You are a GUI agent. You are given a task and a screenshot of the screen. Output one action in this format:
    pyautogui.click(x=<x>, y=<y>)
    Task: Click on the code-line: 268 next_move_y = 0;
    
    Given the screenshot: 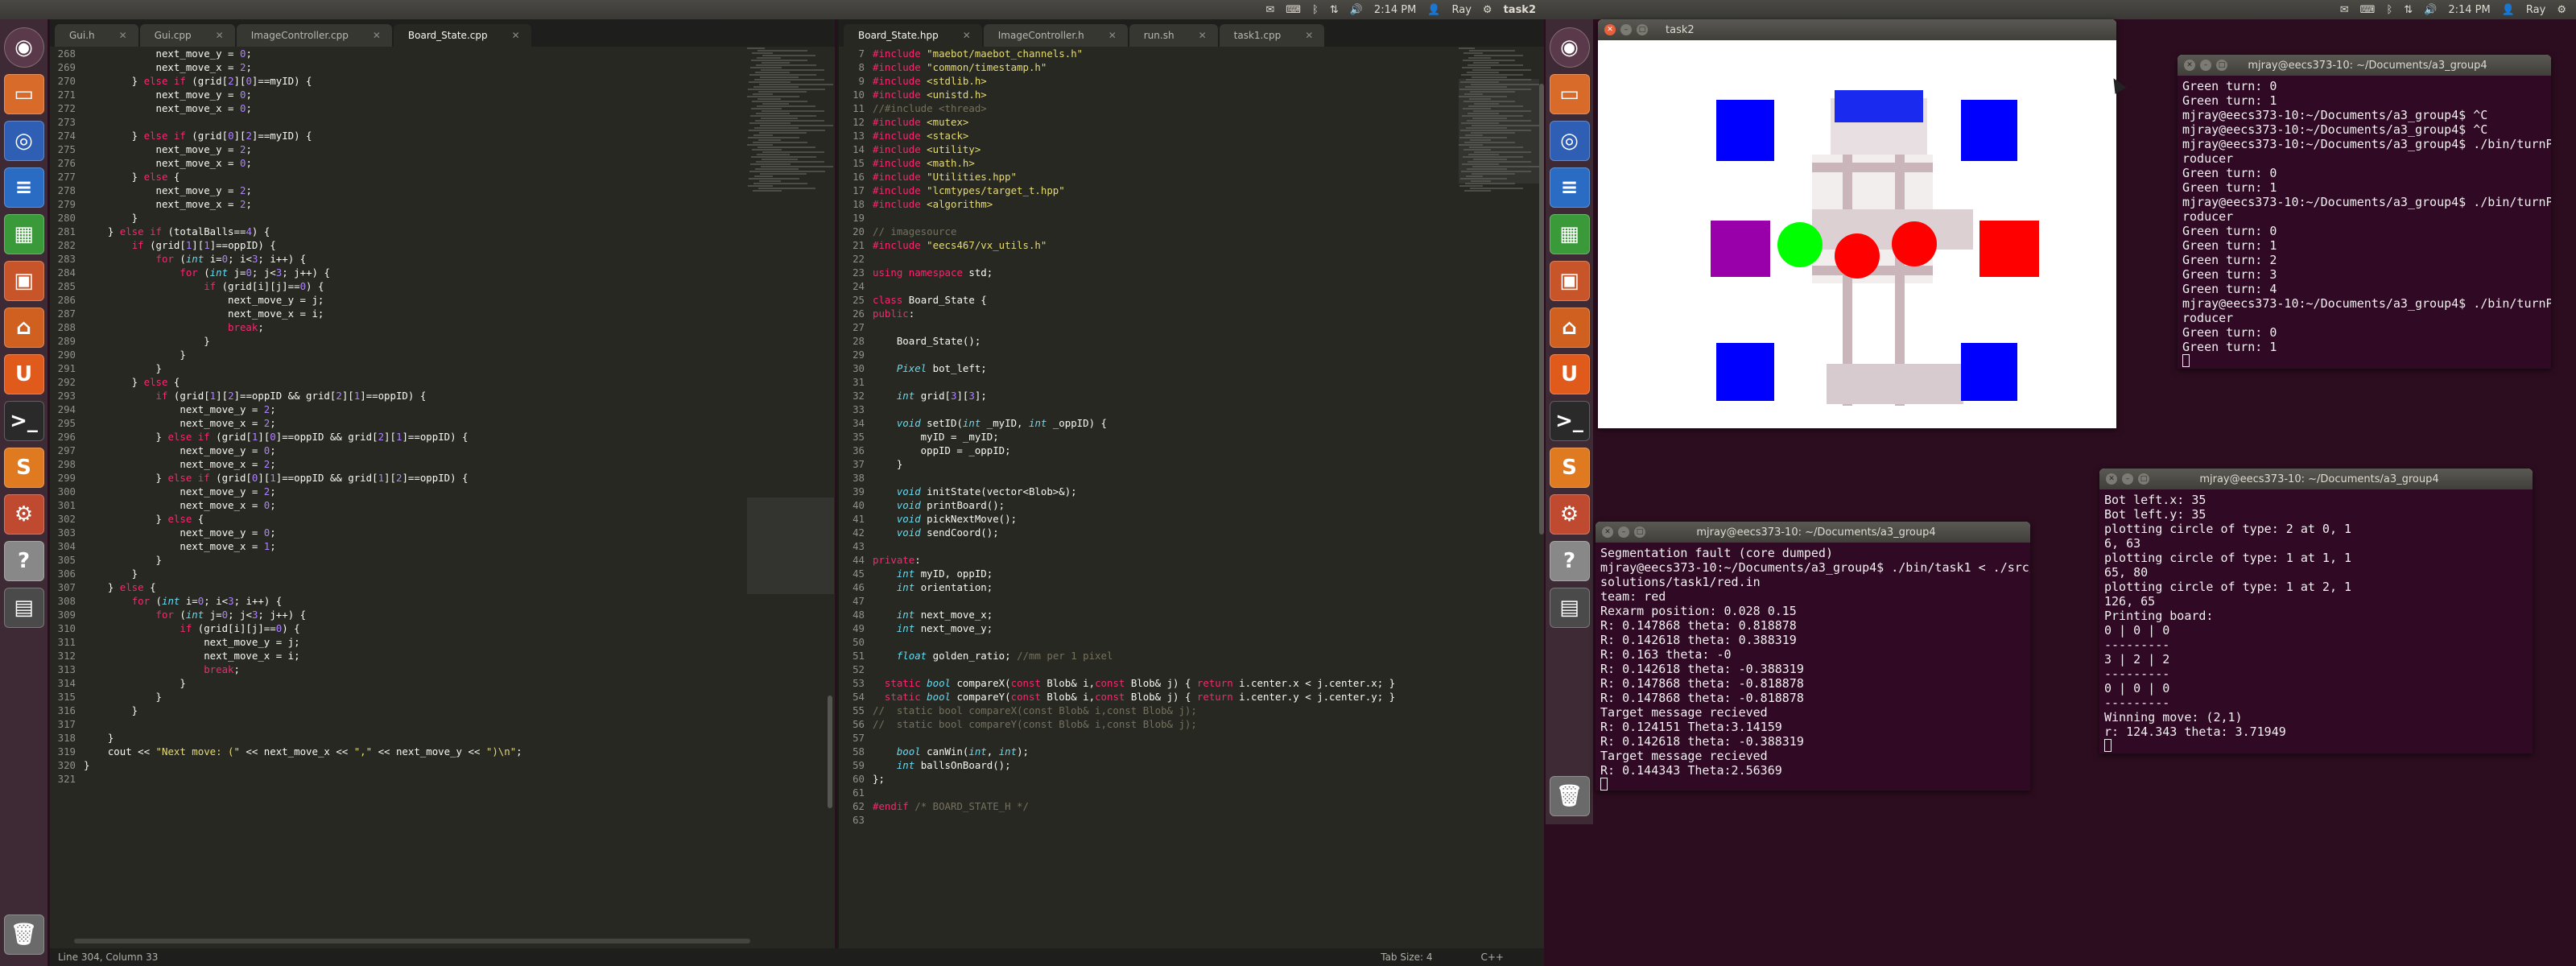 What is the action you would take?
    pyautogui.click(x=400, y=53)
    